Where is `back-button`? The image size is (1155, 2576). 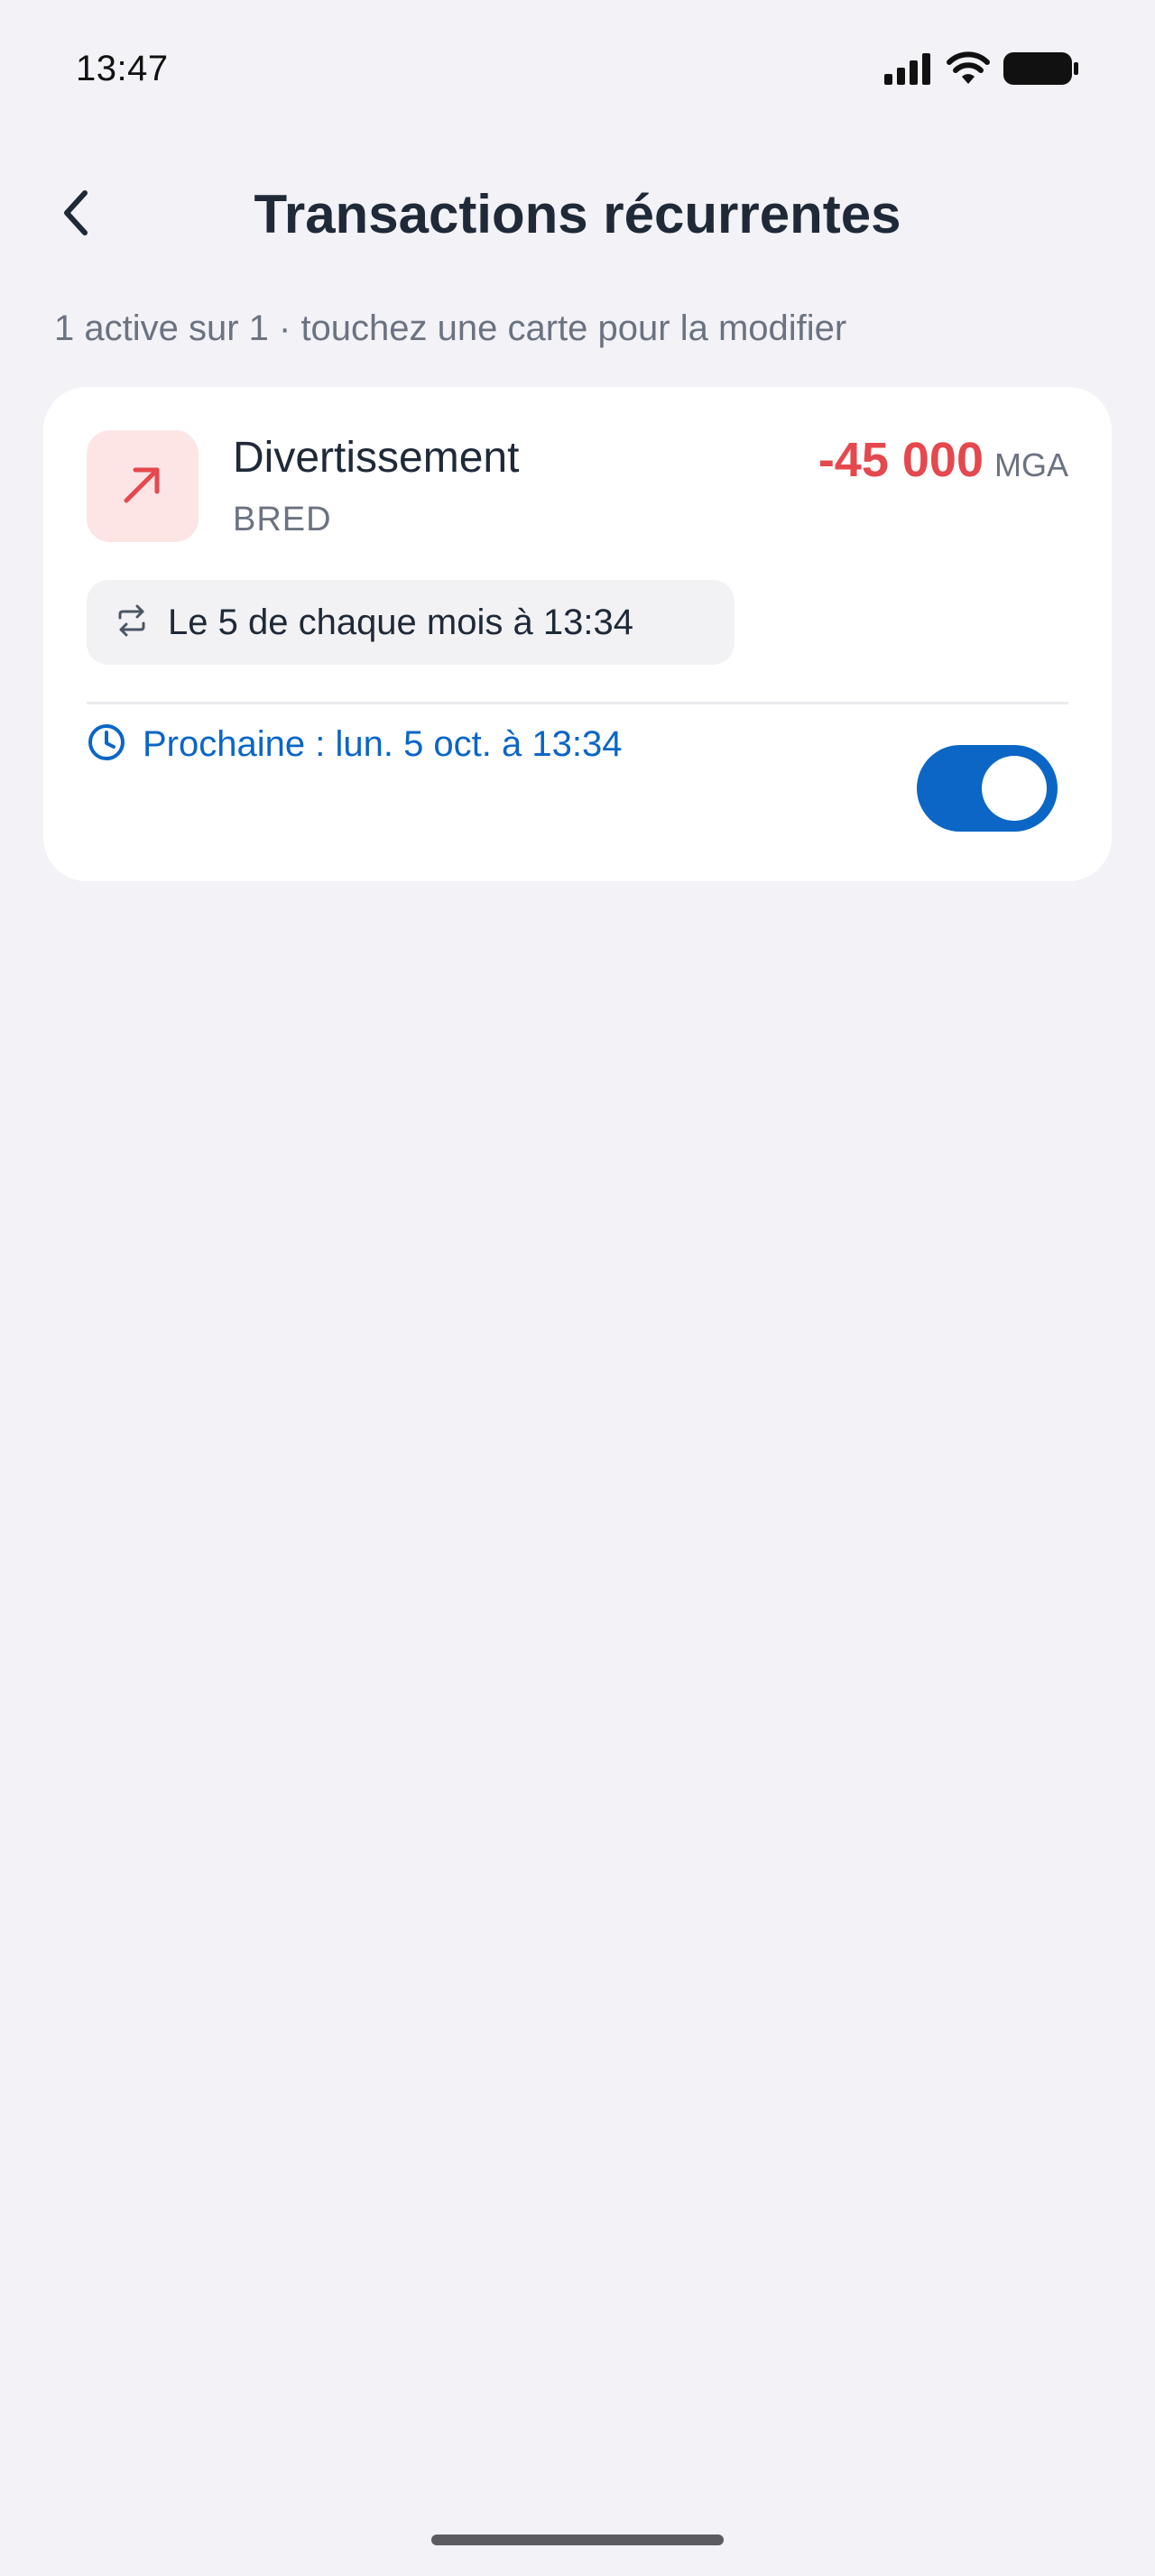
back-button is located at coordinates (76, 214).